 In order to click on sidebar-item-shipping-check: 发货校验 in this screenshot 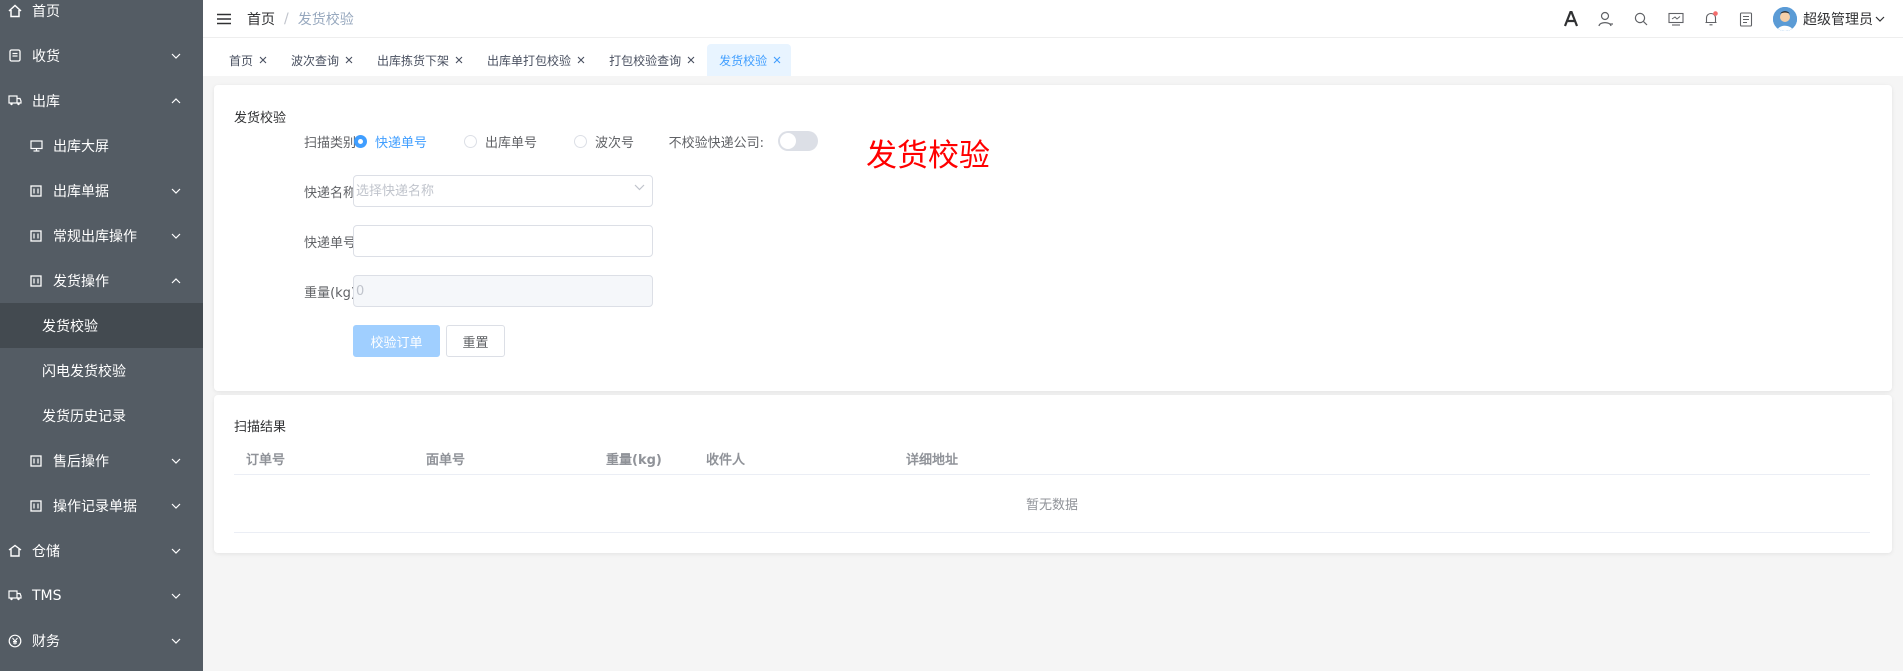, I will do `click(101, 325)`.